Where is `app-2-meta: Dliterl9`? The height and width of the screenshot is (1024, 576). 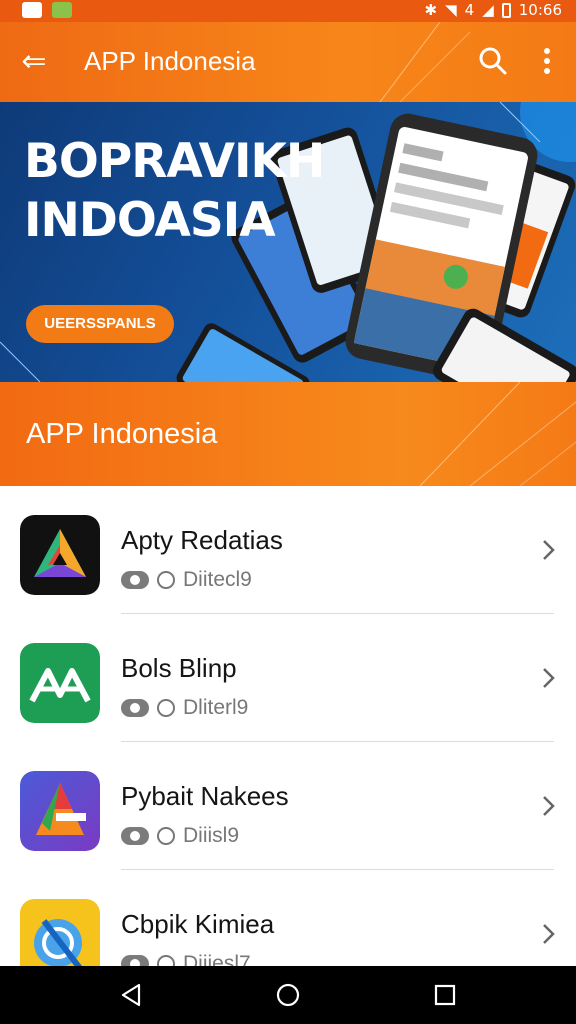
app-2-meta: Dliterl9 is located at coordinates (184, 708).